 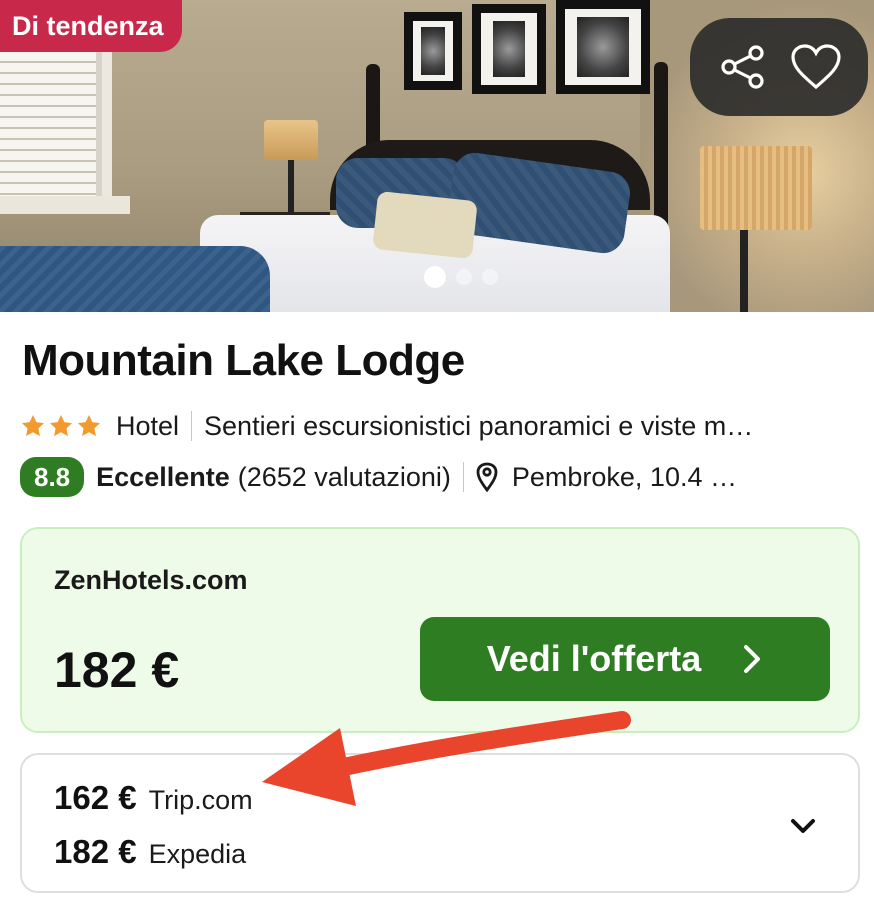 I want to click on hotel-name: Mountain Lake Lodge, so click(x=243, y=361).